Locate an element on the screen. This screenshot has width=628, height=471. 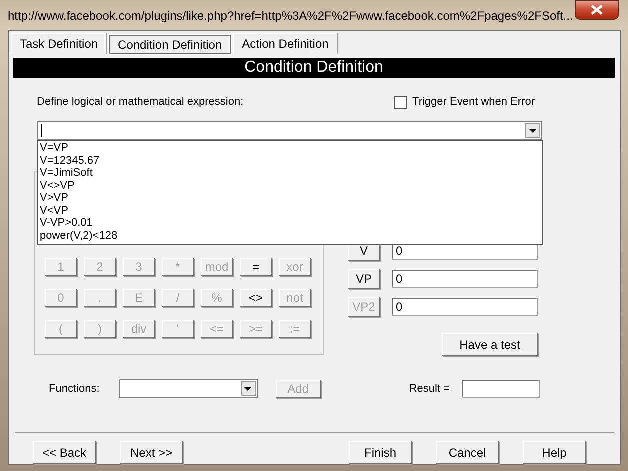
dropdown-option: power(V,2)<128 is located at coordinates (290, 236).